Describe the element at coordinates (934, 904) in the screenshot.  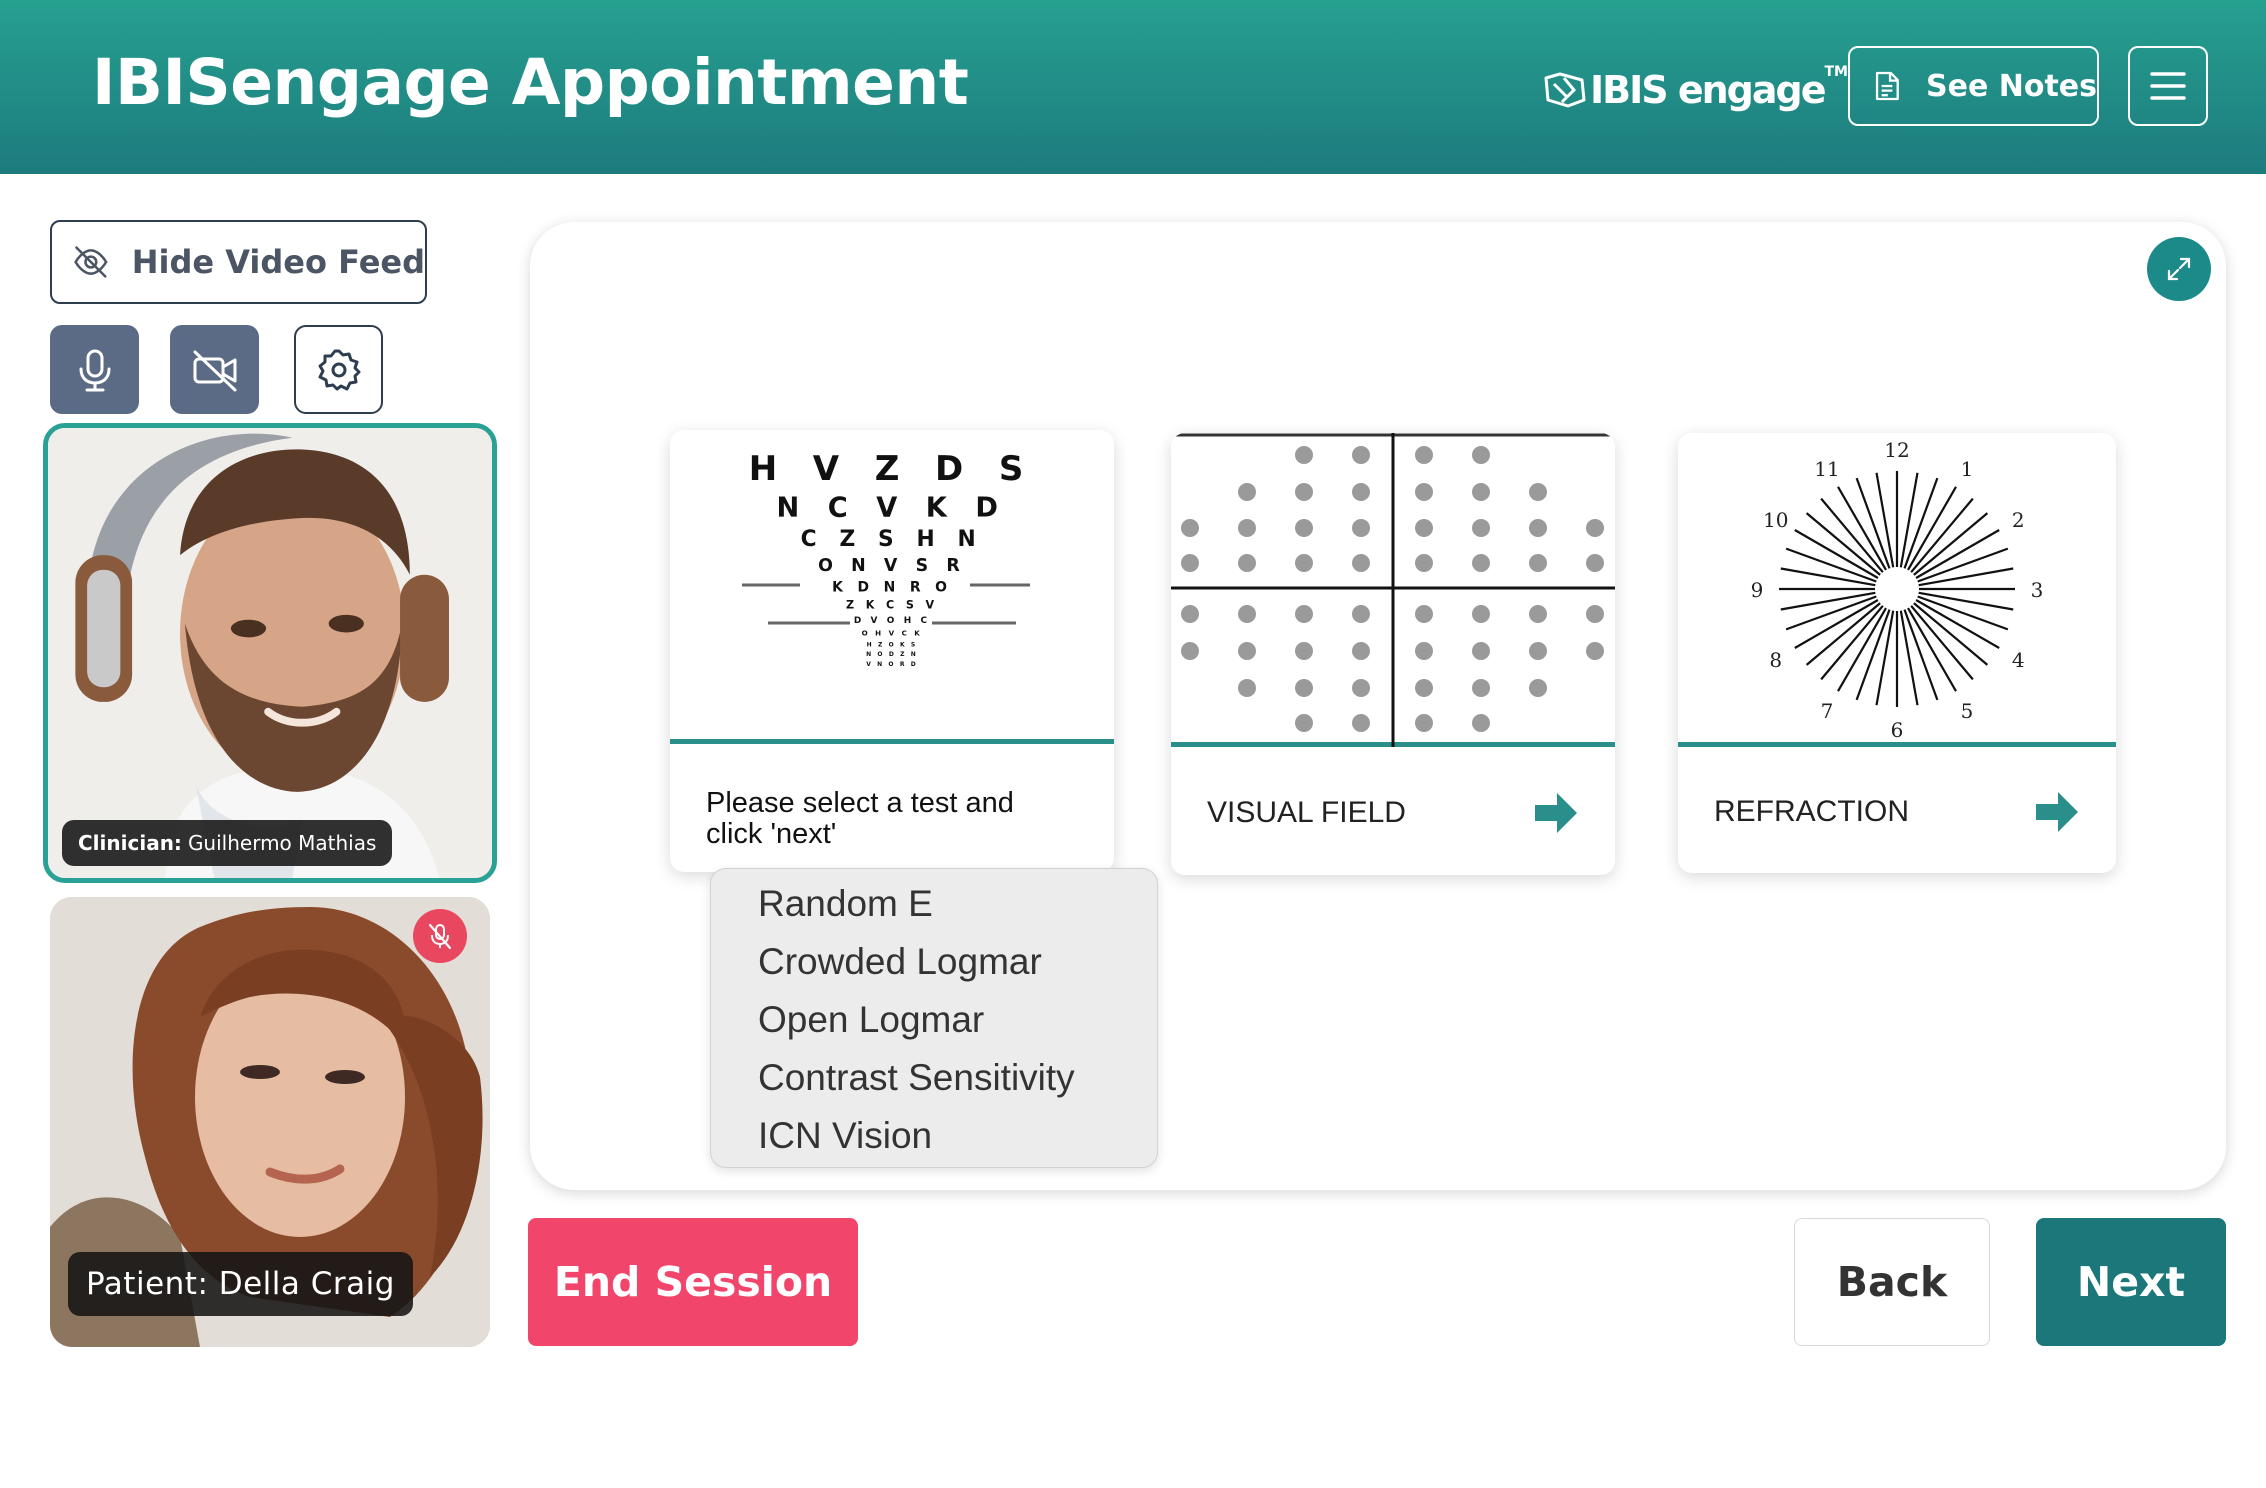
I see `dropdown-option-random-e: Random E` at that location.